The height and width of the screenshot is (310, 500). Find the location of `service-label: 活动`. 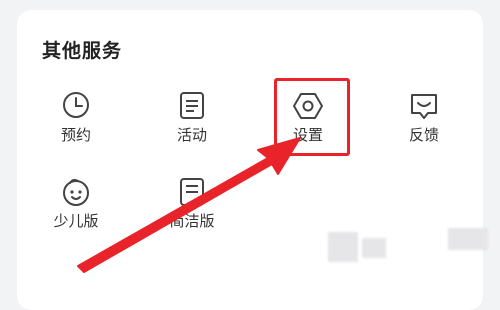

service-label: 活动 is located at coordinates (191, 135).